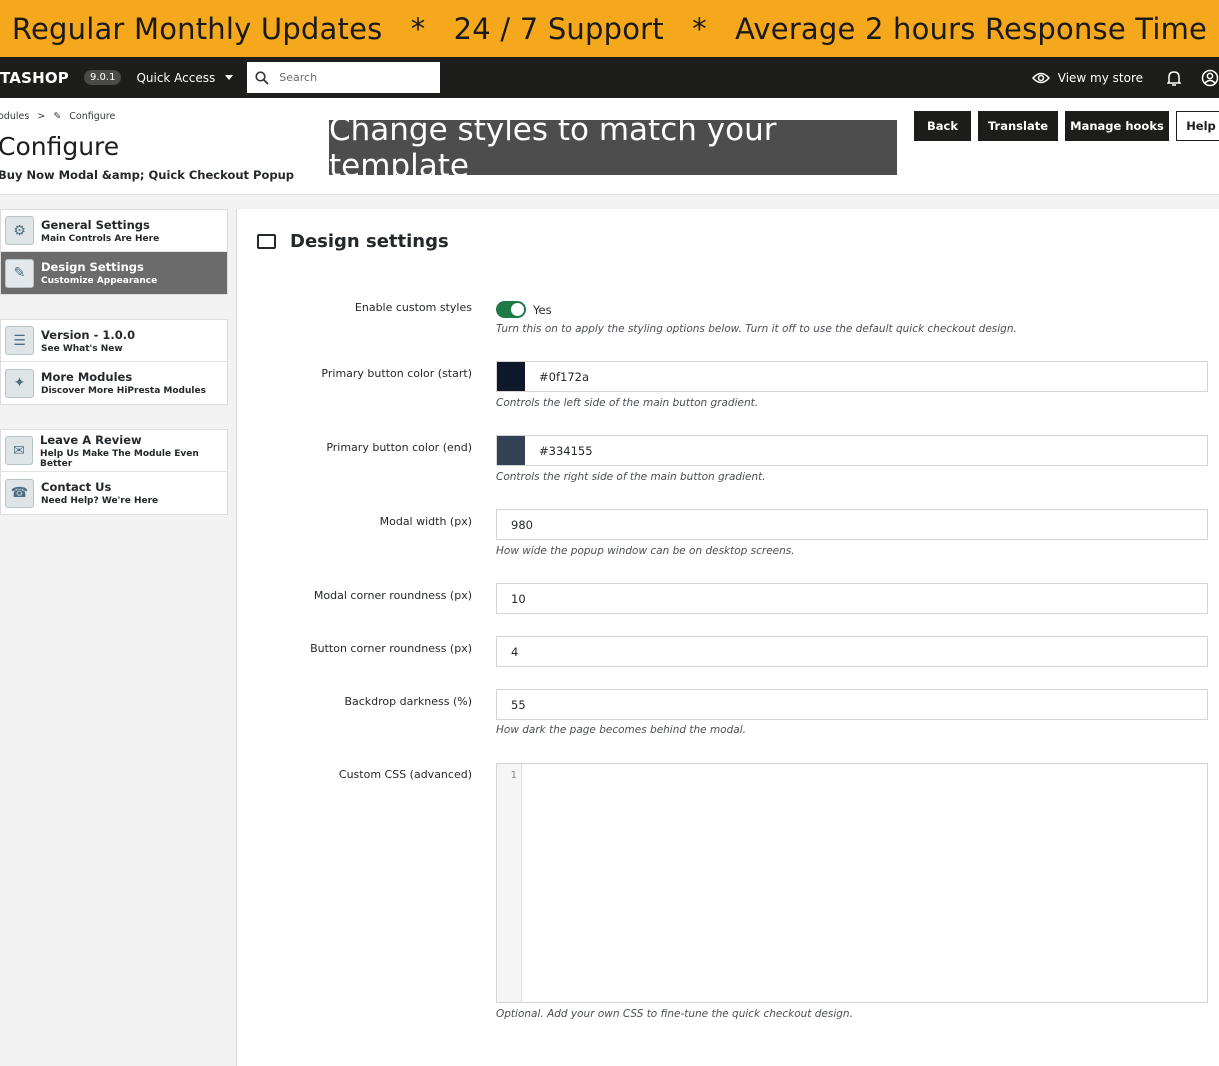 The width and height of the screenshot is (1219, 1066). What do you see at coordinates (408, 701) in the screenshot?
I see `backdrop-darkness-label: Backdrop darkness (%)` at bounding box center [408, 701].